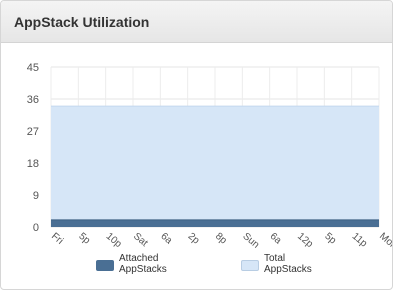  Describe the element at coordinates (385, 241) in the screenshot. I see `x-tick-label: Mon` at that location.